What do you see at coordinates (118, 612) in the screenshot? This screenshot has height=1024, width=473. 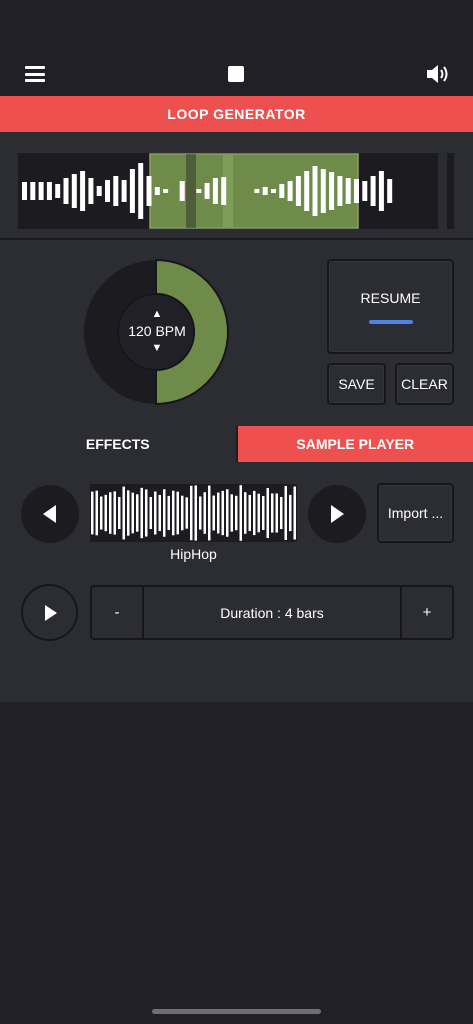 I see `duration-decrease-button: -` at bounding box center [118, 612].